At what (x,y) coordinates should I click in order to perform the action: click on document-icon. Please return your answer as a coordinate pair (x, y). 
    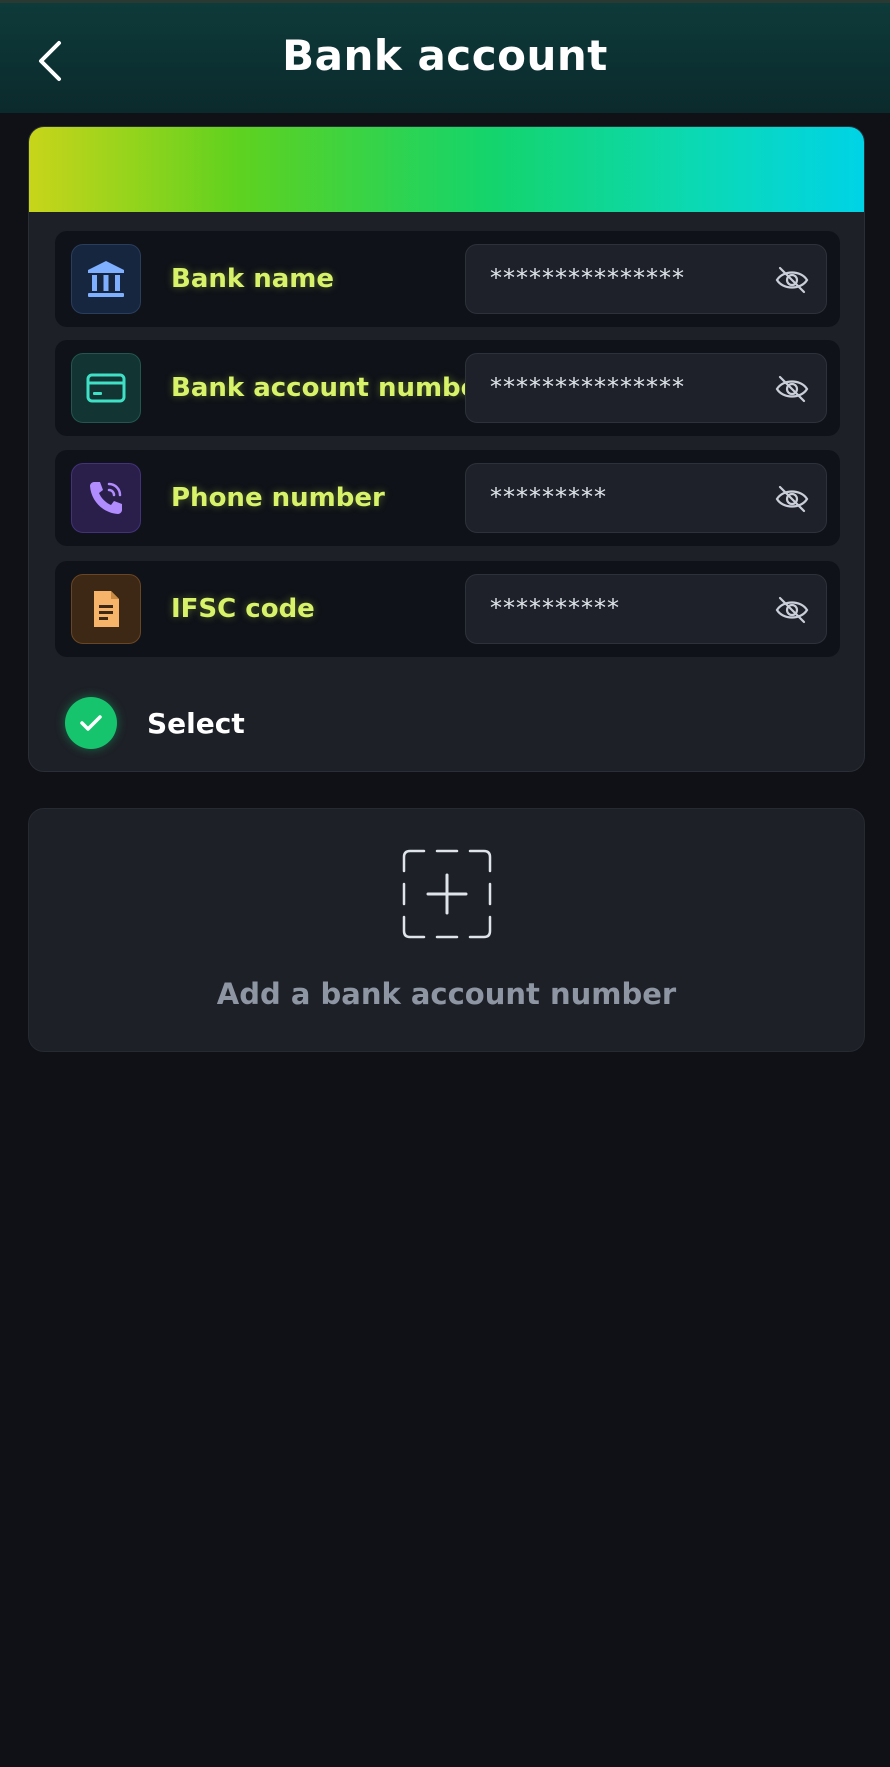
    Looking at the image, I should click on (106, 609).